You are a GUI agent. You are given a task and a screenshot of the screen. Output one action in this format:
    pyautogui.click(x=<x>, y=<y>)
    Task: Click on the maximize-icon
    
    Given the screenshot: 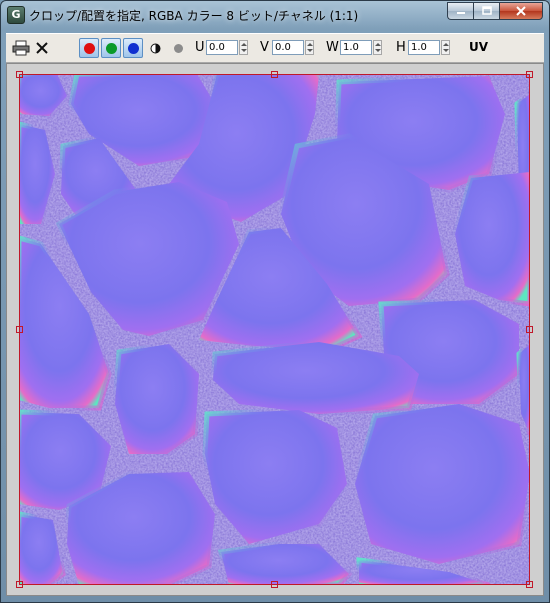 What is the action you would take?
    pyautogui.click(x=486, y=10)
    